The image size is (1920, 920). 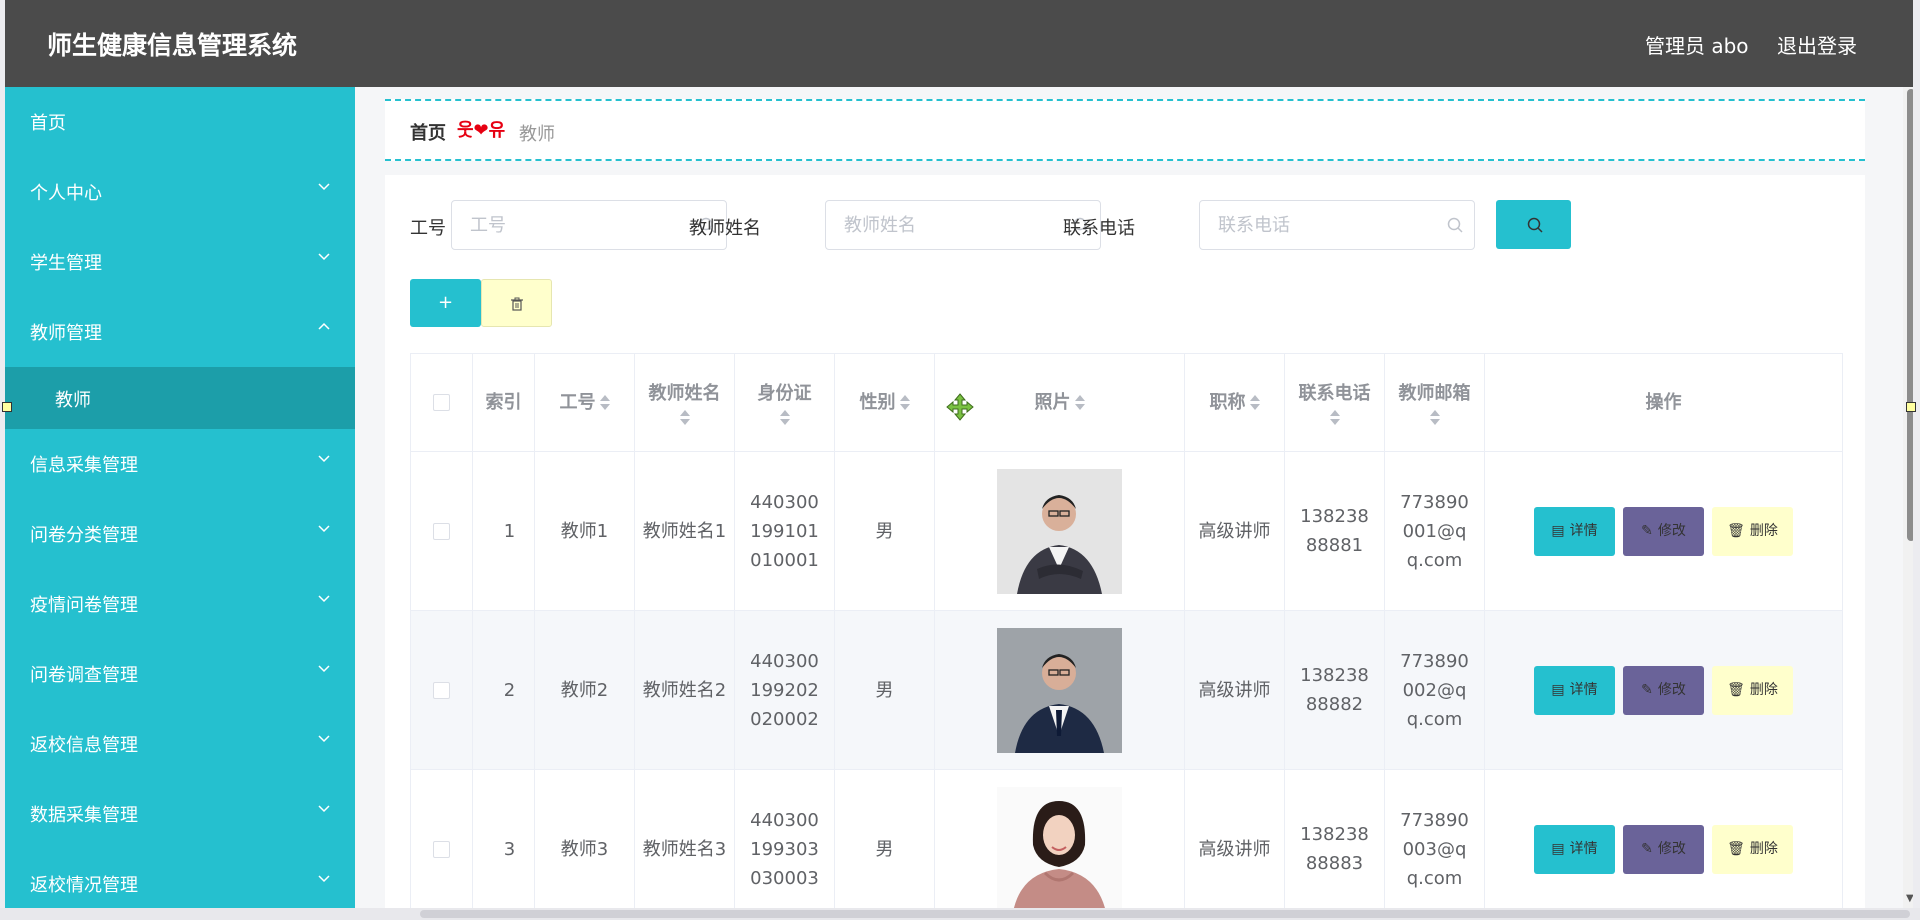 I want to click on breadcrumb-home: 首页, so click(x=428, y=132).